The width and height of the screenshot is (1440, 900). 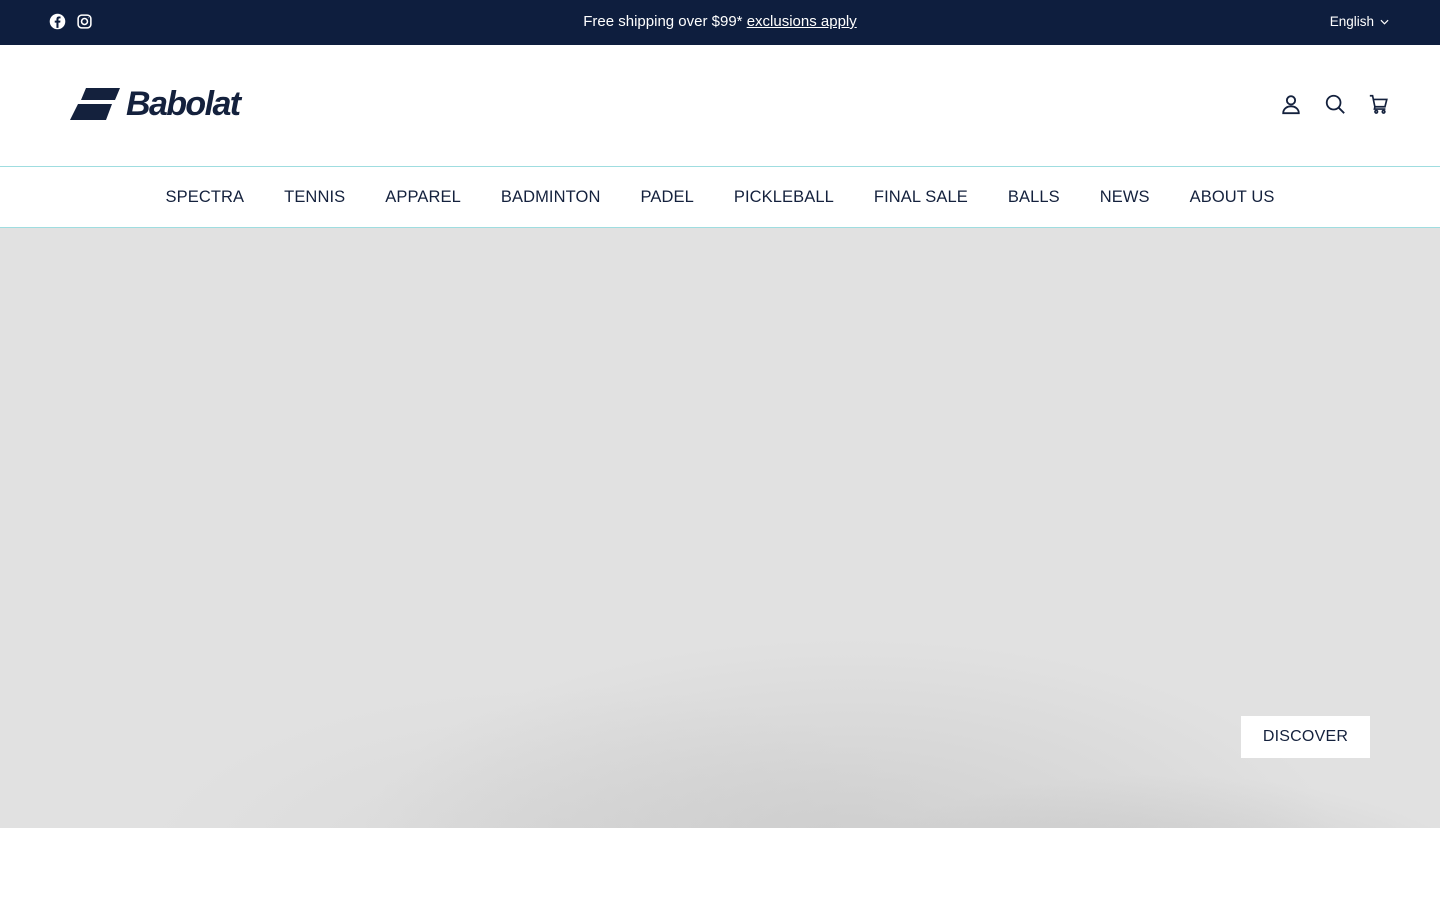 I want to click on header-actions, so click(x=1335, y=104).